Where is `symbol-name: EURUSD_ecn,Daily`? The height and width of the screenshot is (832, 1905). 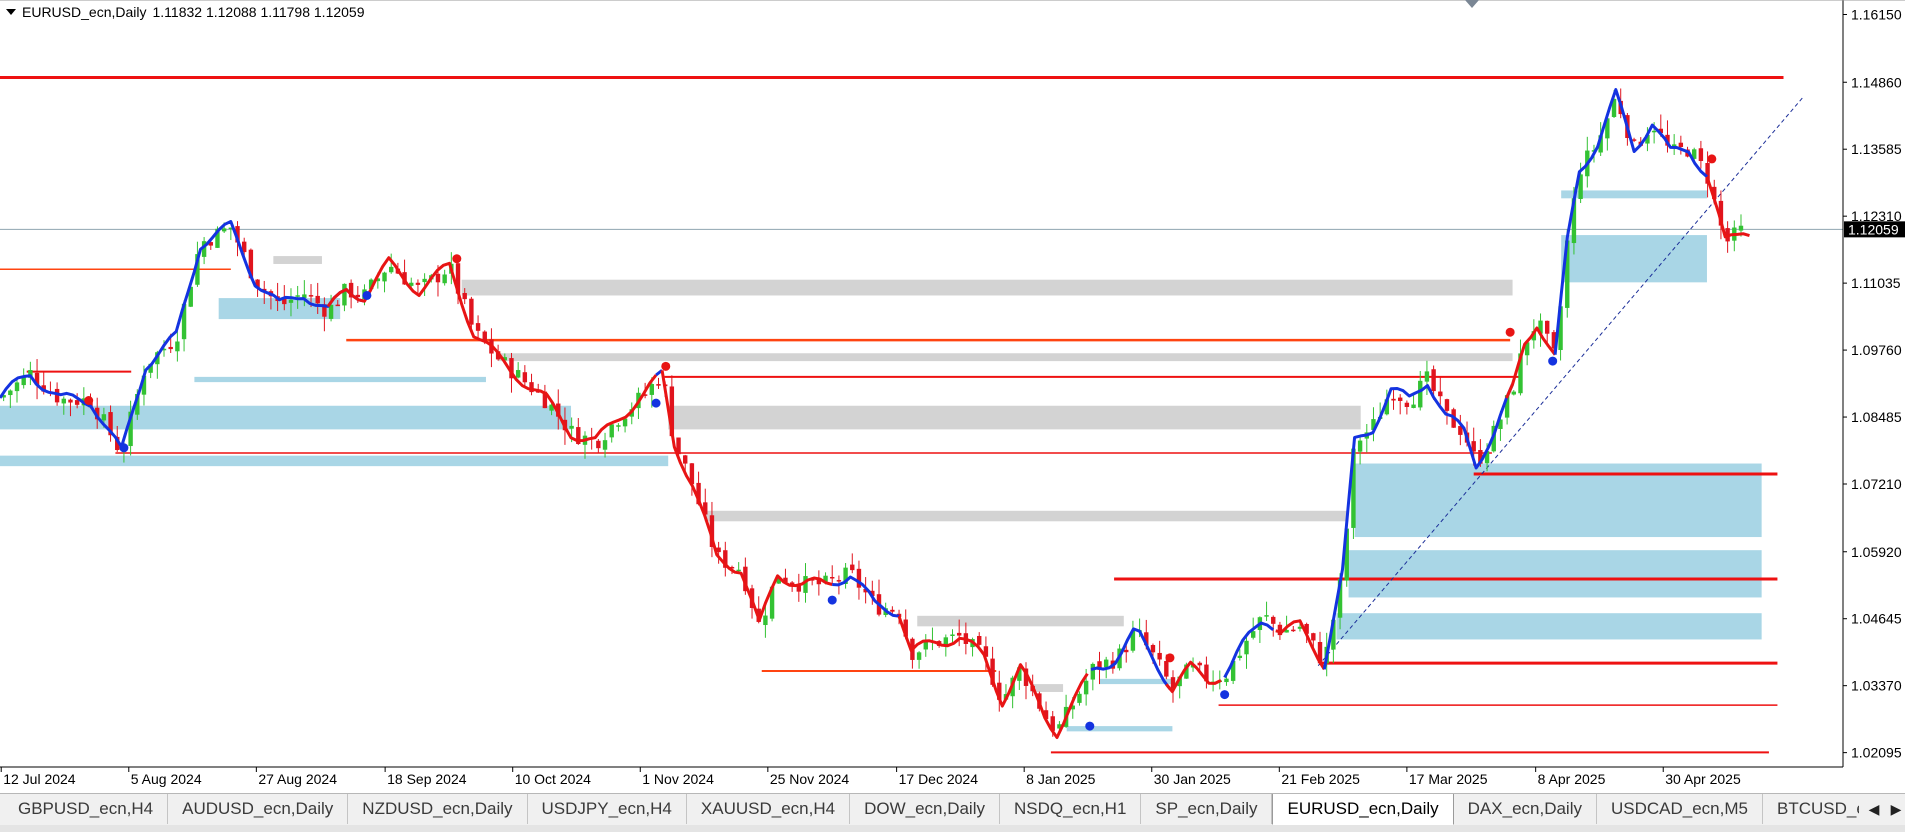 symbol-name: EURUSD_ecn,Daily is located at coordinates (84, 12).